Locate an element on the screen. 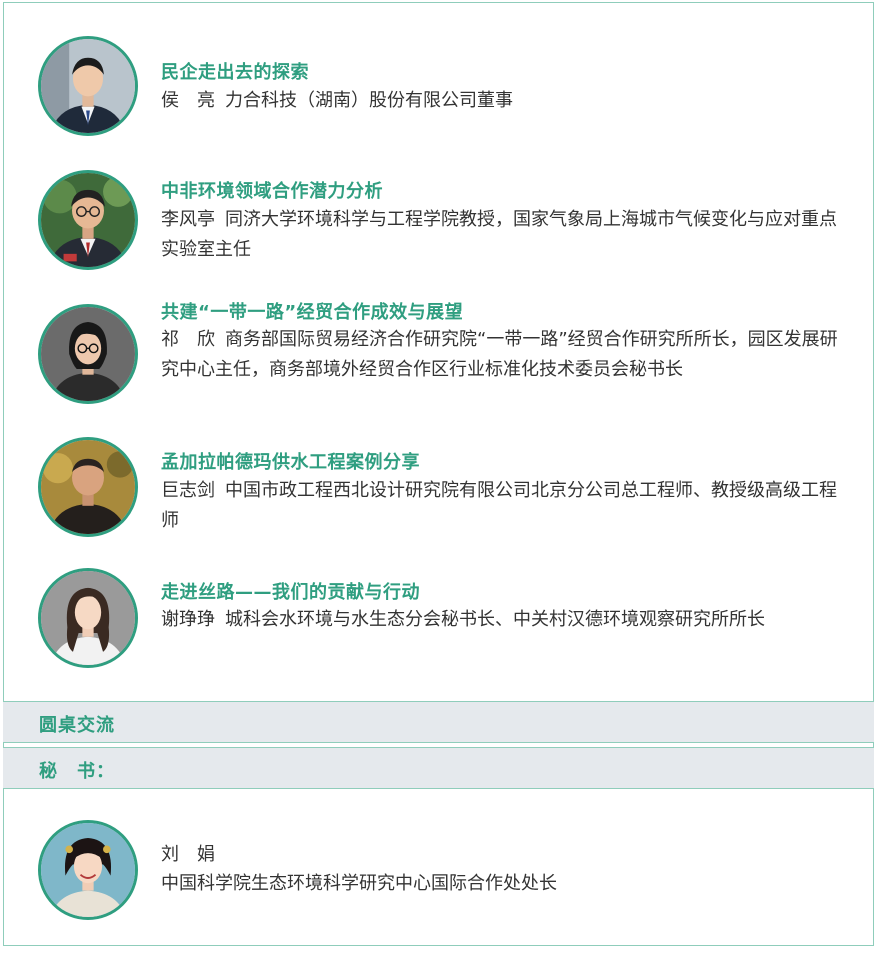  speaker-name: 谢琤琤 is located at coordinates (188, 619).